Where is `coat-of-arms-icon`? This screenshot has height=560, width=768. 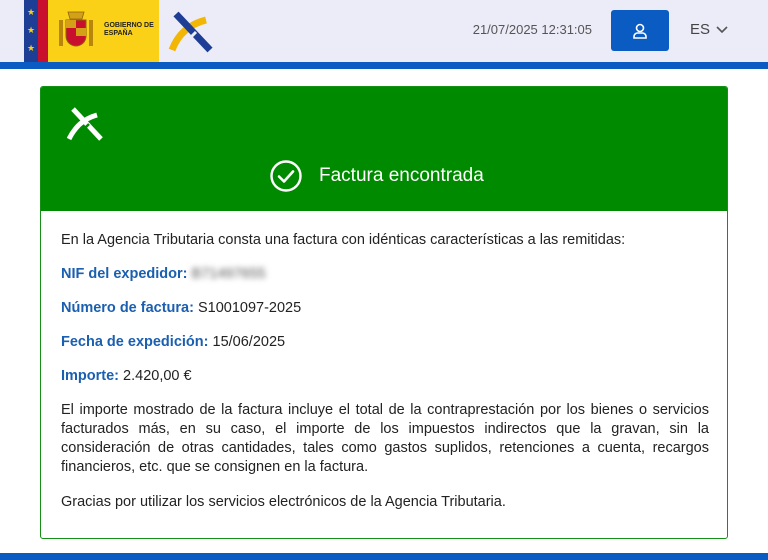
coat-of-arms-icon is located at coordinates (76, 29).